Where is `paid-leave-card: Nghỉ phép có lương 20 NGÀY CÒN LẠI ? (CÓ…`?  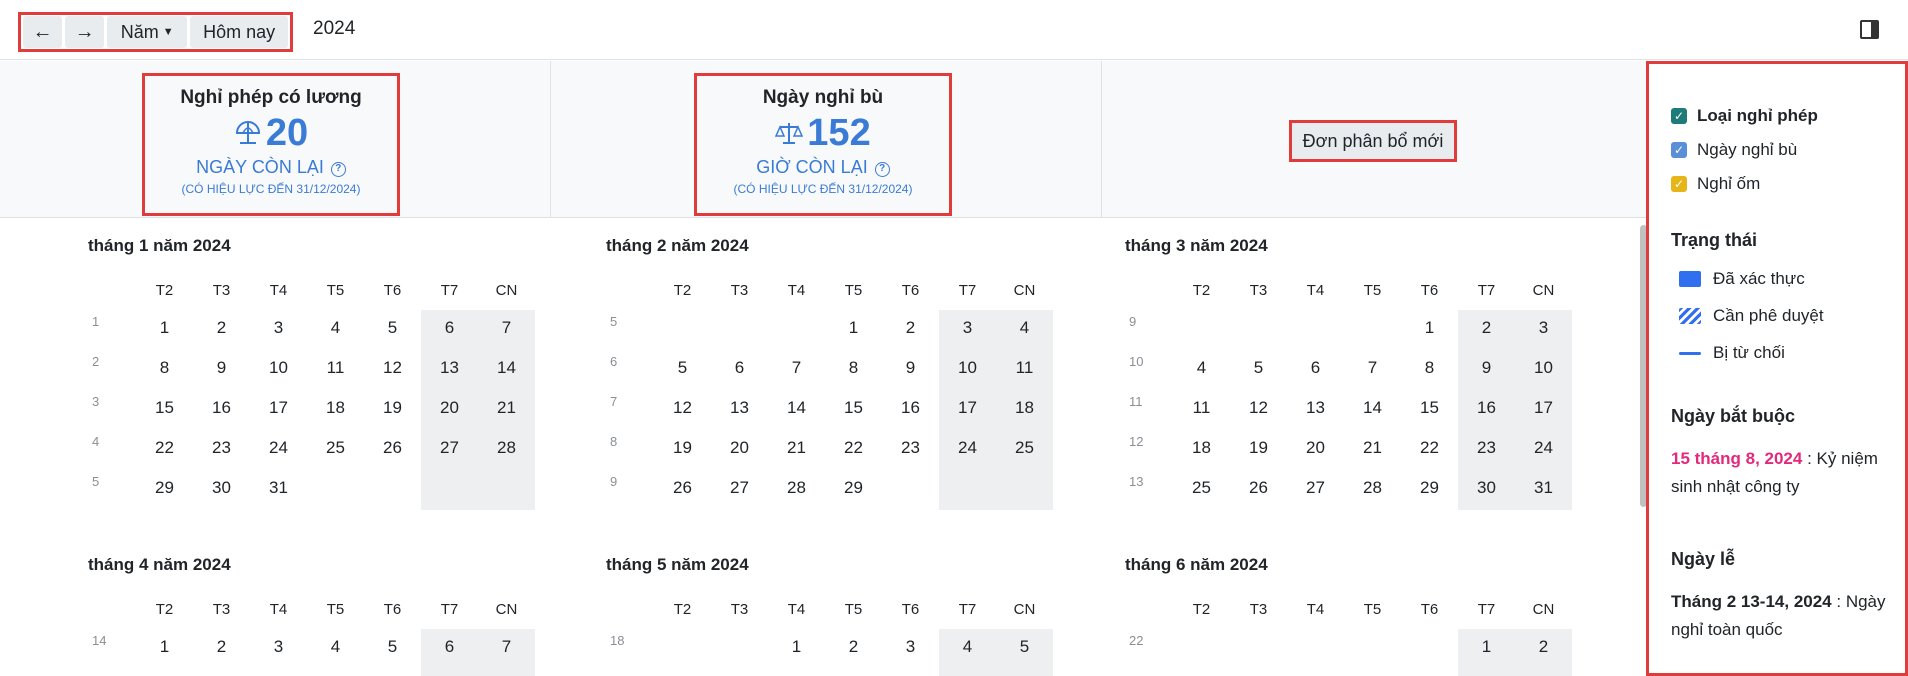
paid-leave-card: Nghỉ phép có lương 20 NGÀY CÒN LẠI ? (CÓ… is located at coordinates (271, 144).